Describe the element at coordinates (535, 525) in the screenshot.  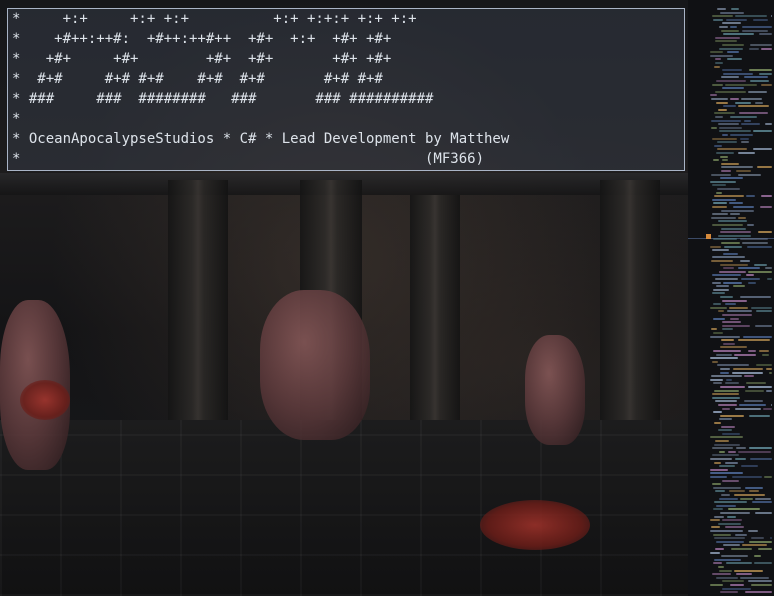
I see `blood-pool-right` at that location.